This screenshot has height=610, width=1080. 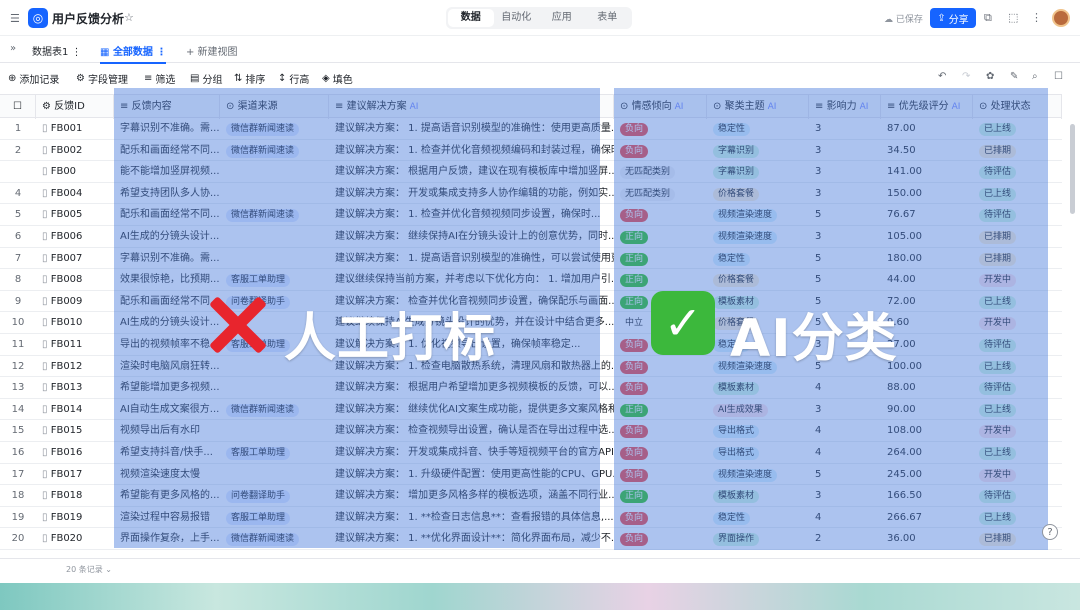 I want to click on cell-impact: 2, so click(x=845, y=538).